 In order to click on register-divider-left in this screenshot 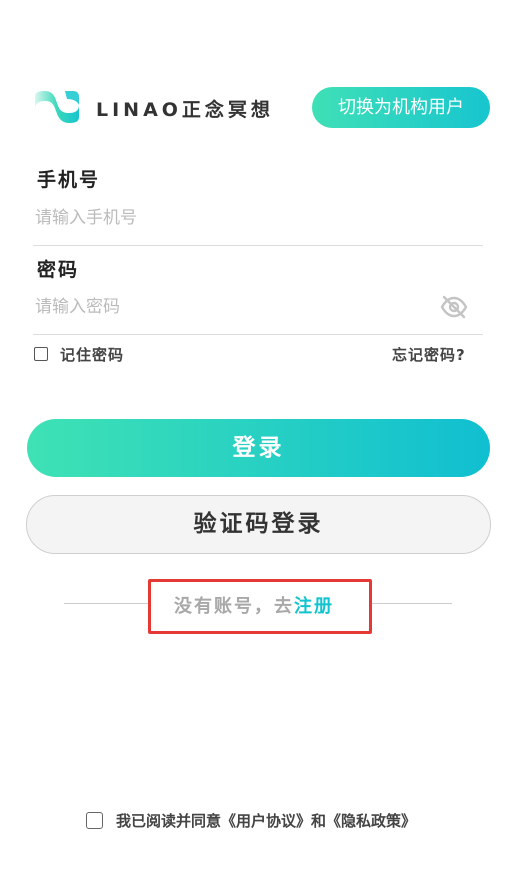, I will do `click(107, 603)`.